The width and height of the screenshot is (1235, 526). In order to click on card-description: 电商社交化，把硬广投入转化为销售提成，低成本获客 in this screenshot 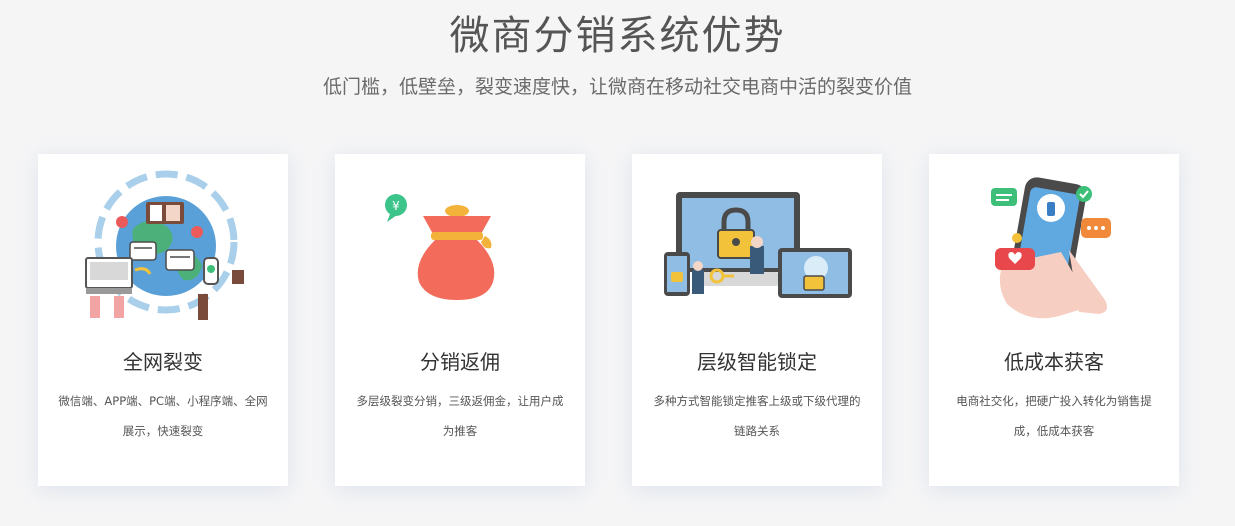, I will do `click(1054, 416)`.